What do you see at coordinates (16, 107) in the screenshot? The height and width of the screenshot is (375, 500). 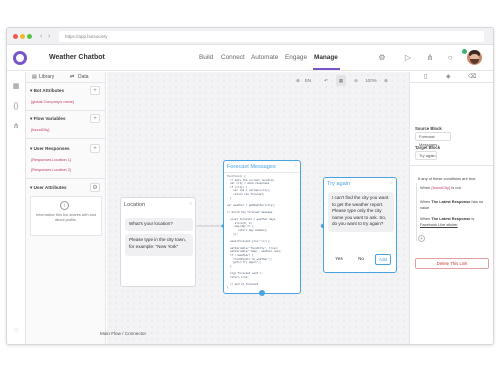 I see `code-icon: {}` at bounding box center [16, 107].